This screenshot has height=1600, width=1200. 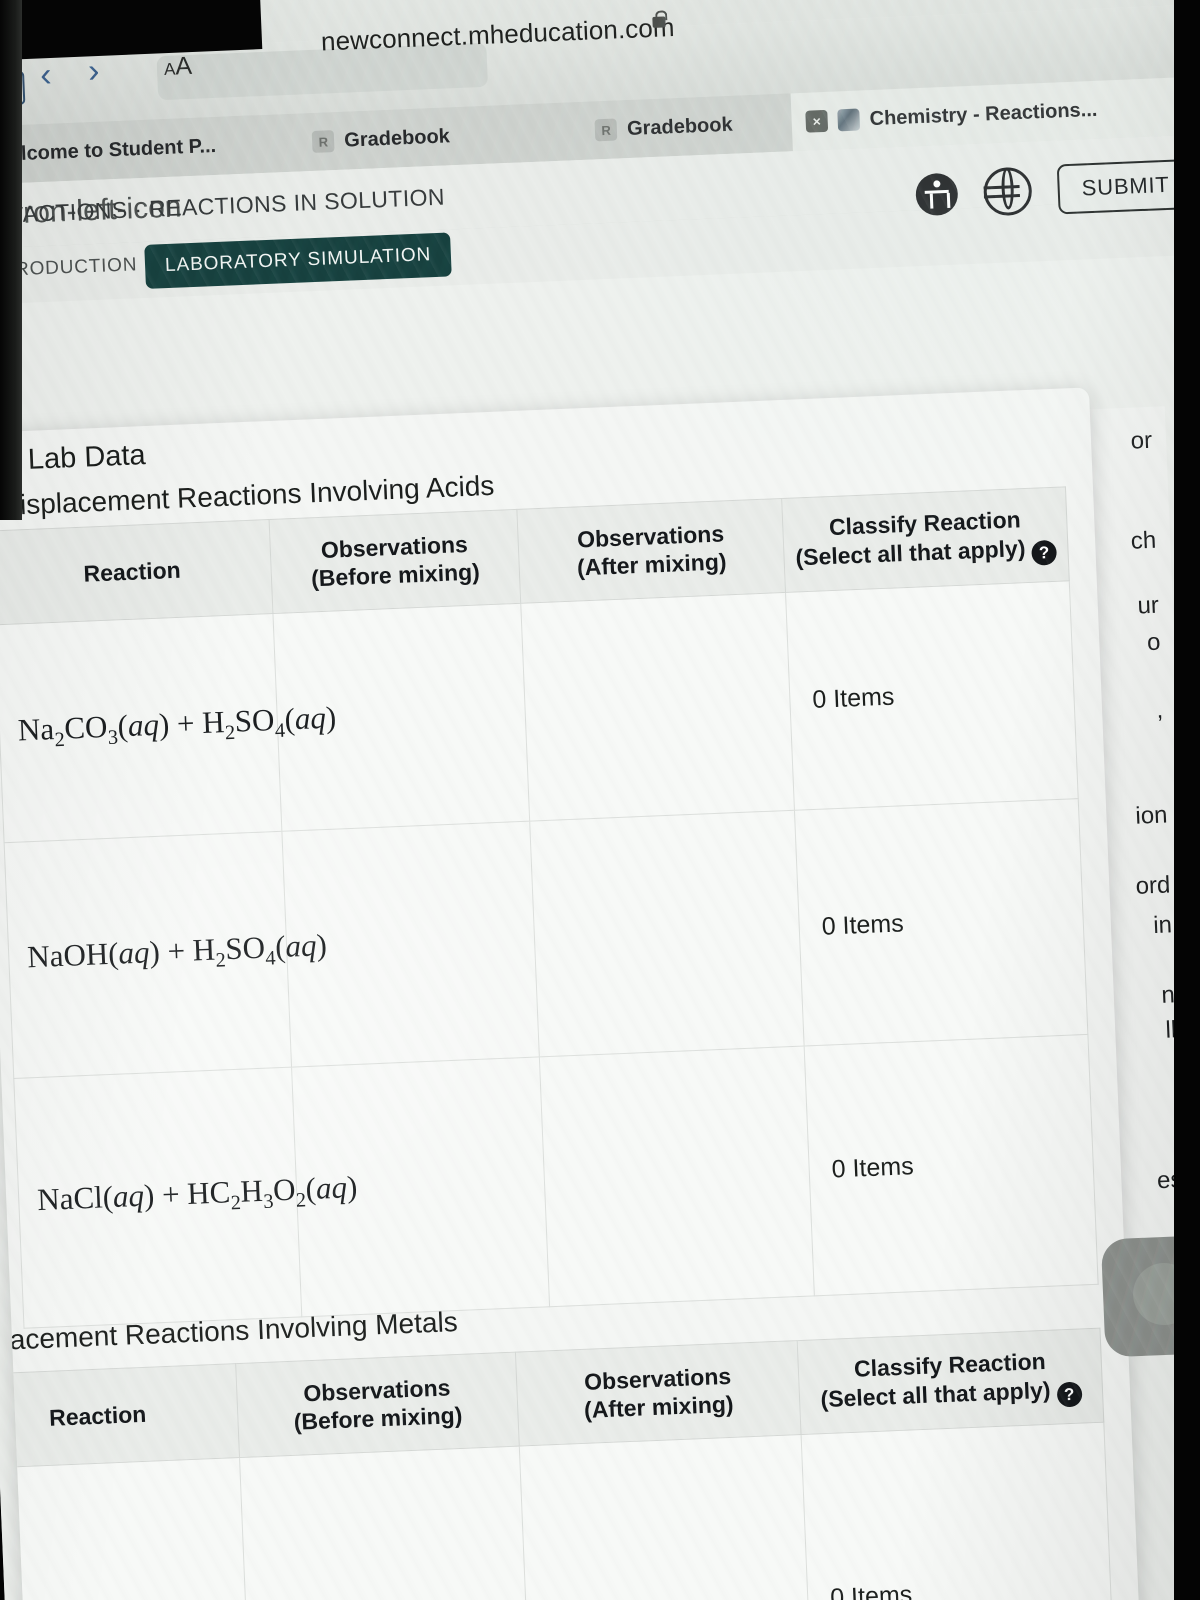 What do you see at coordinates (1159, 710) in the screenshot?
I see `bg-text-fragment: ,` at bounding box center [1159, 710].